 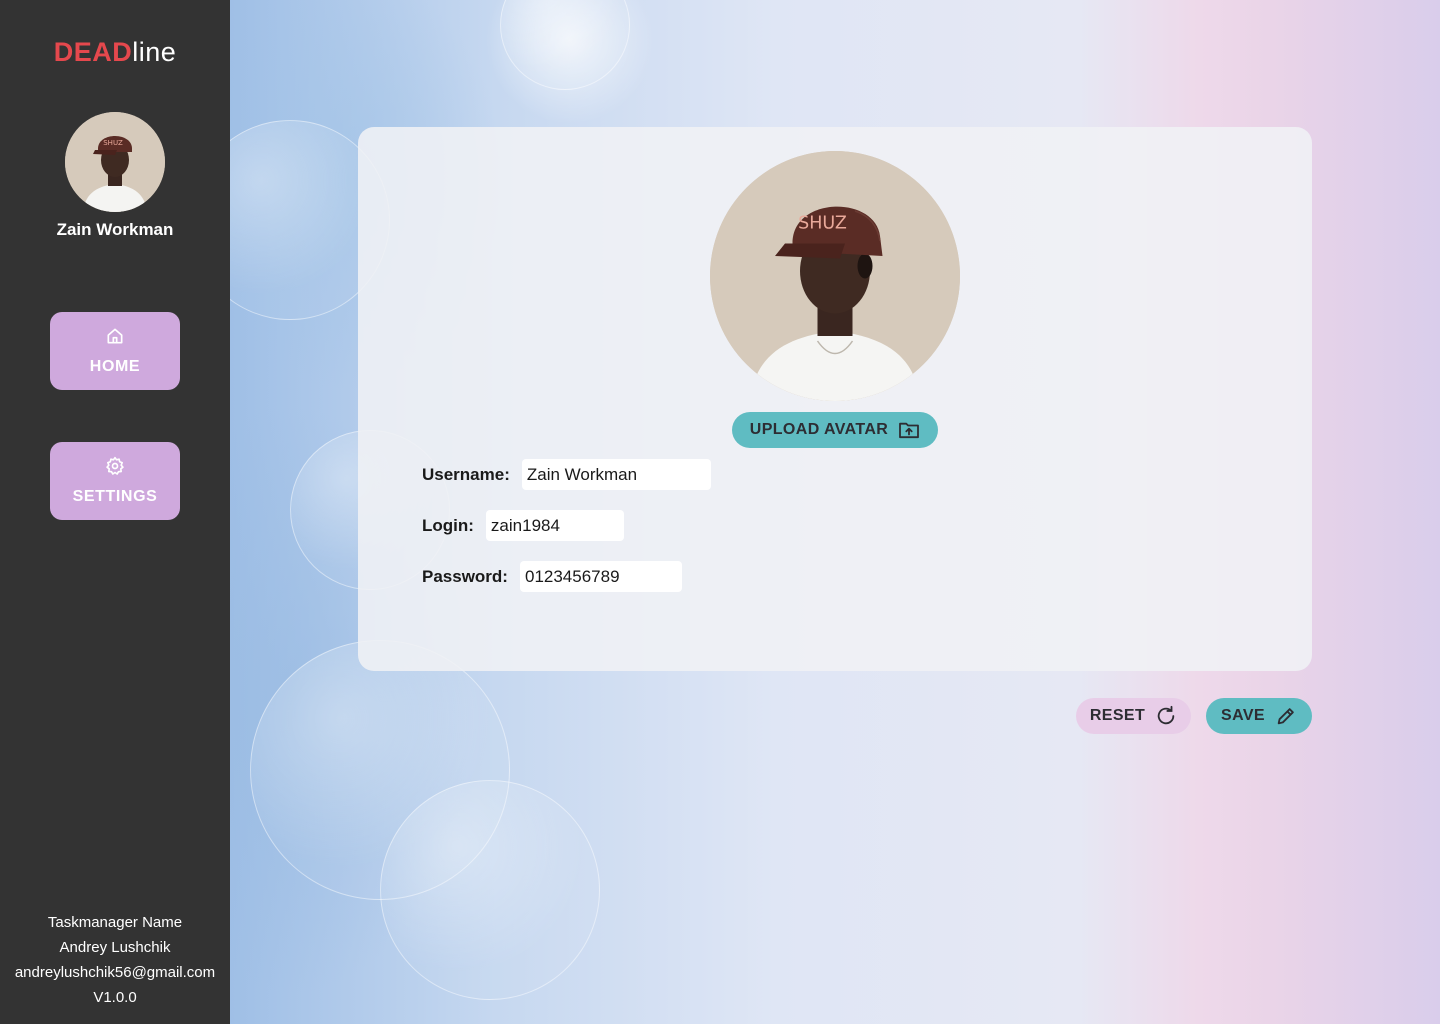 What do you see at coordinates (1166, 715) in the screenshot?
I see `refresh-icon` at bounding box center [1166, 715].